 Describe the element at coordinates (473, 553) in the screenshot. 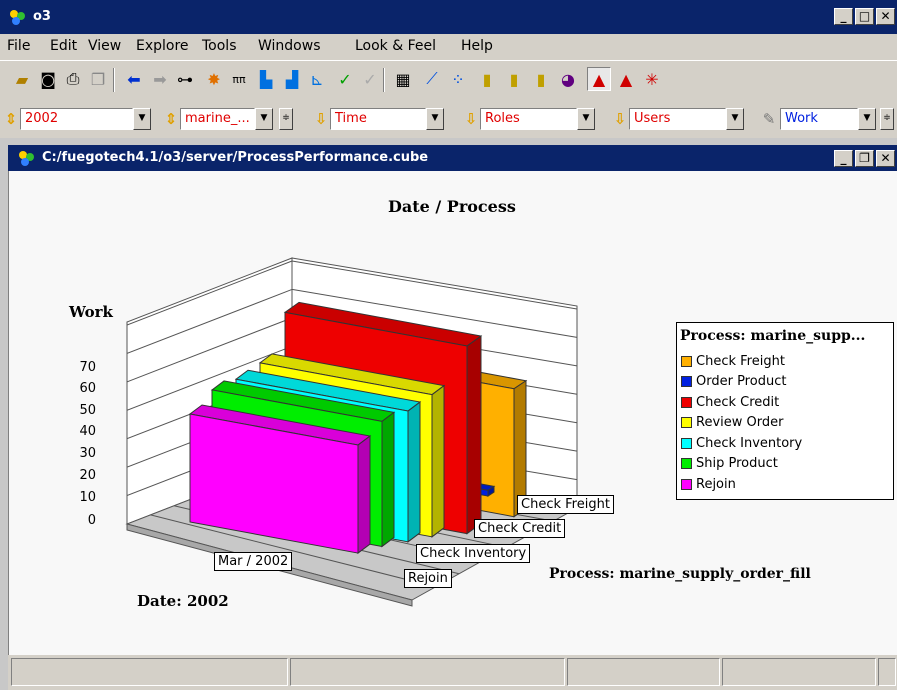

I see `process-tick-label: Check Inventory` at that location.